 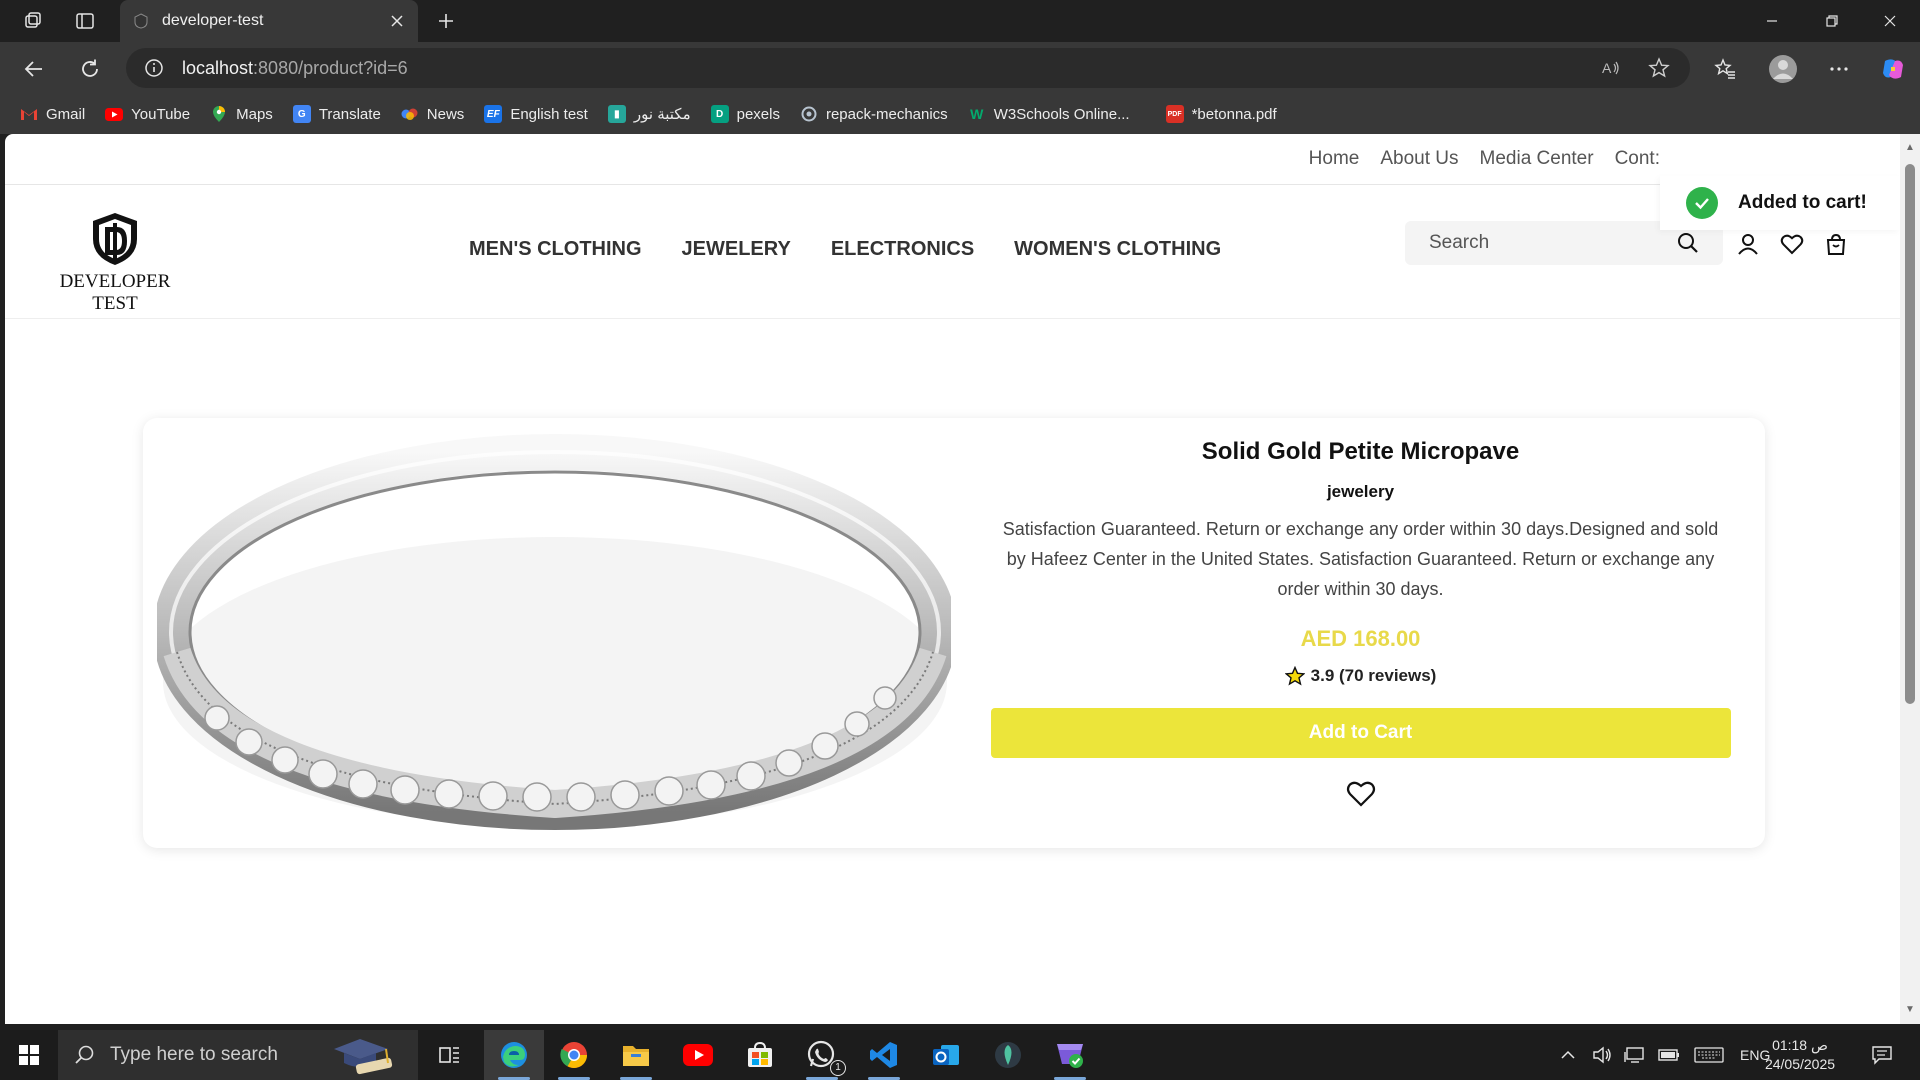 I want to click on bookmark-english-test: EF English test, so click(x=536, y=114).